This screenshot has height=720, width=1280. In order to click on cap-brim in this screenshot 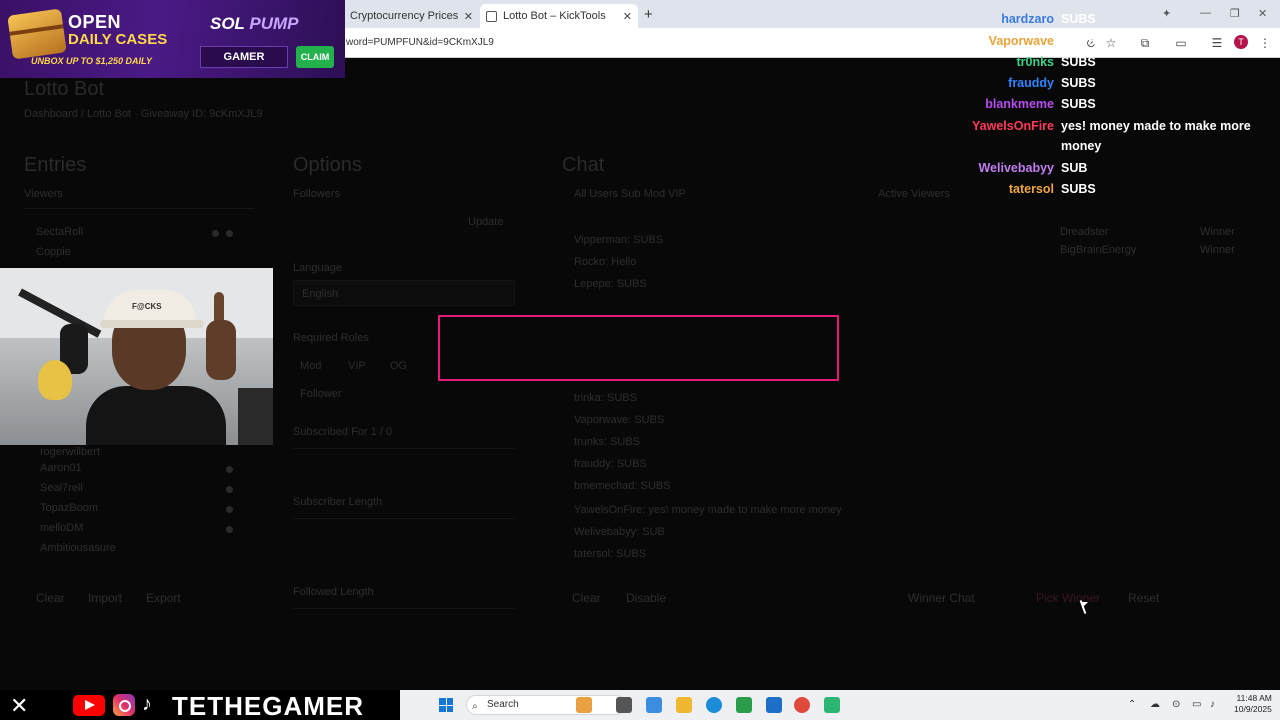, I will do `click(152, 324)`.